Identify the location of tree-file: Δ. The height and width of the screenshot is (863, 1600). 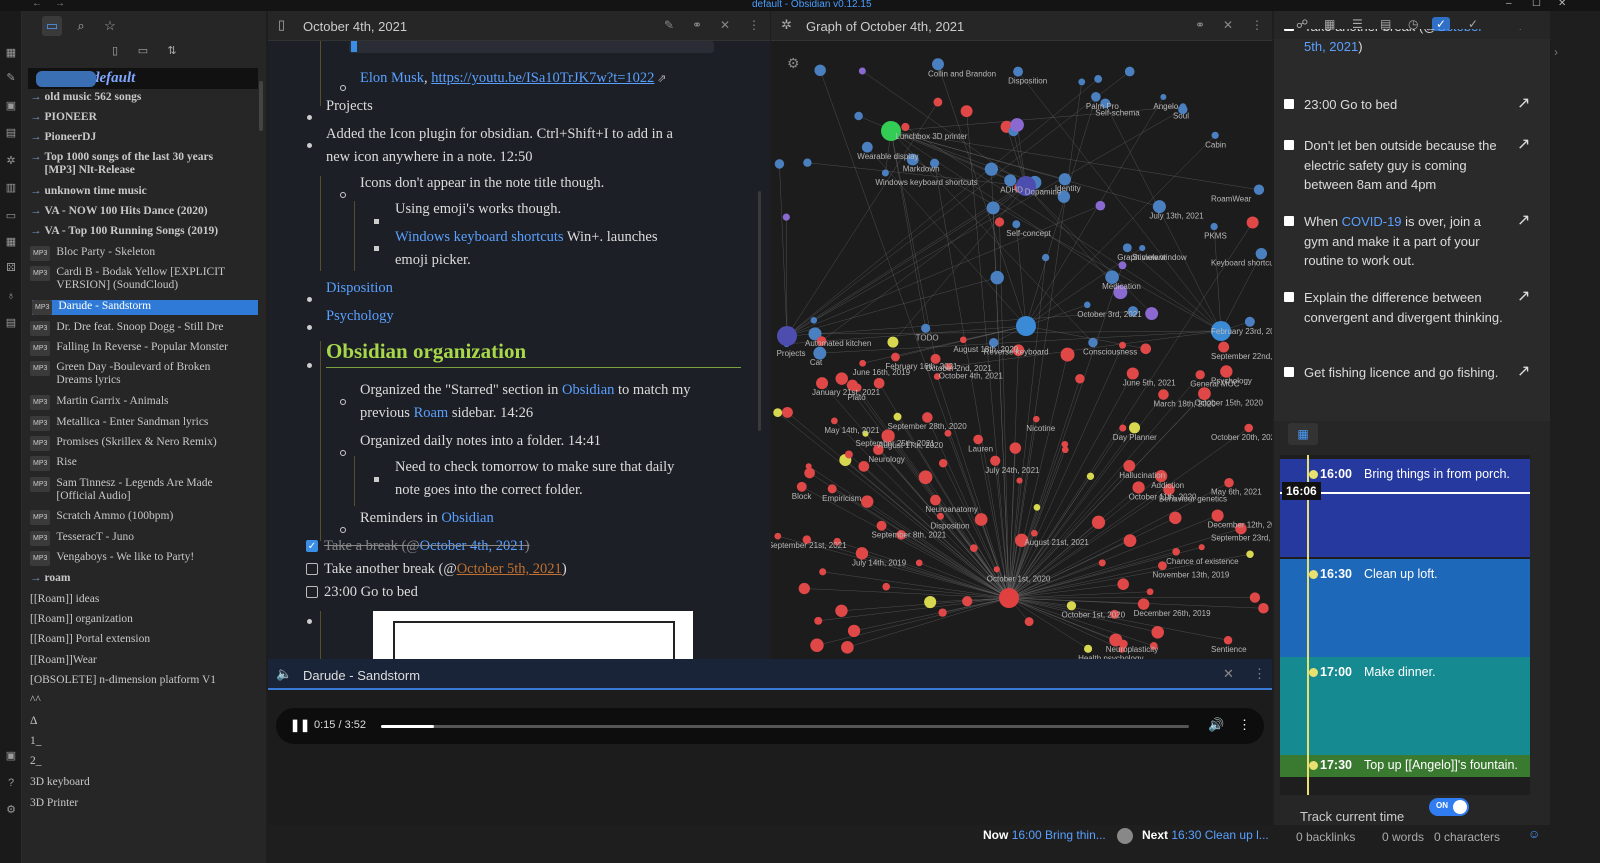
(144, 721).